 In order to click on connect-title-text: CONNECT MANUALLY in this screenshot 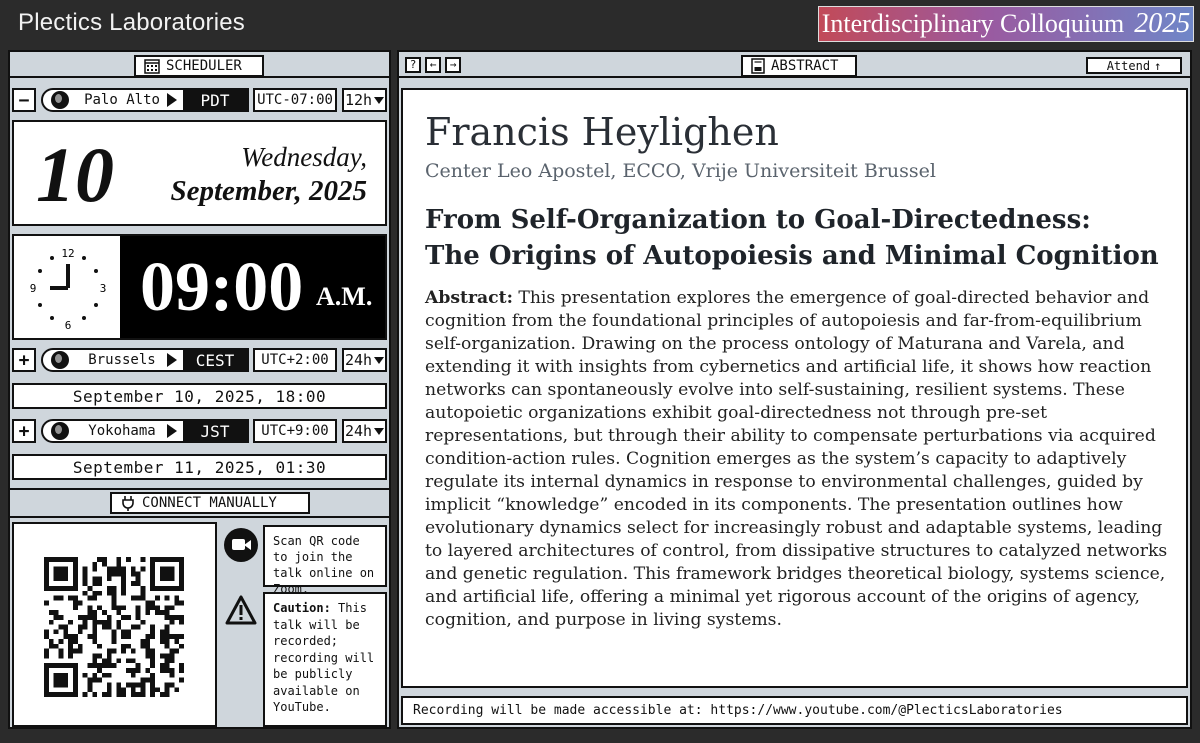, I will do `click(209, 503)`.